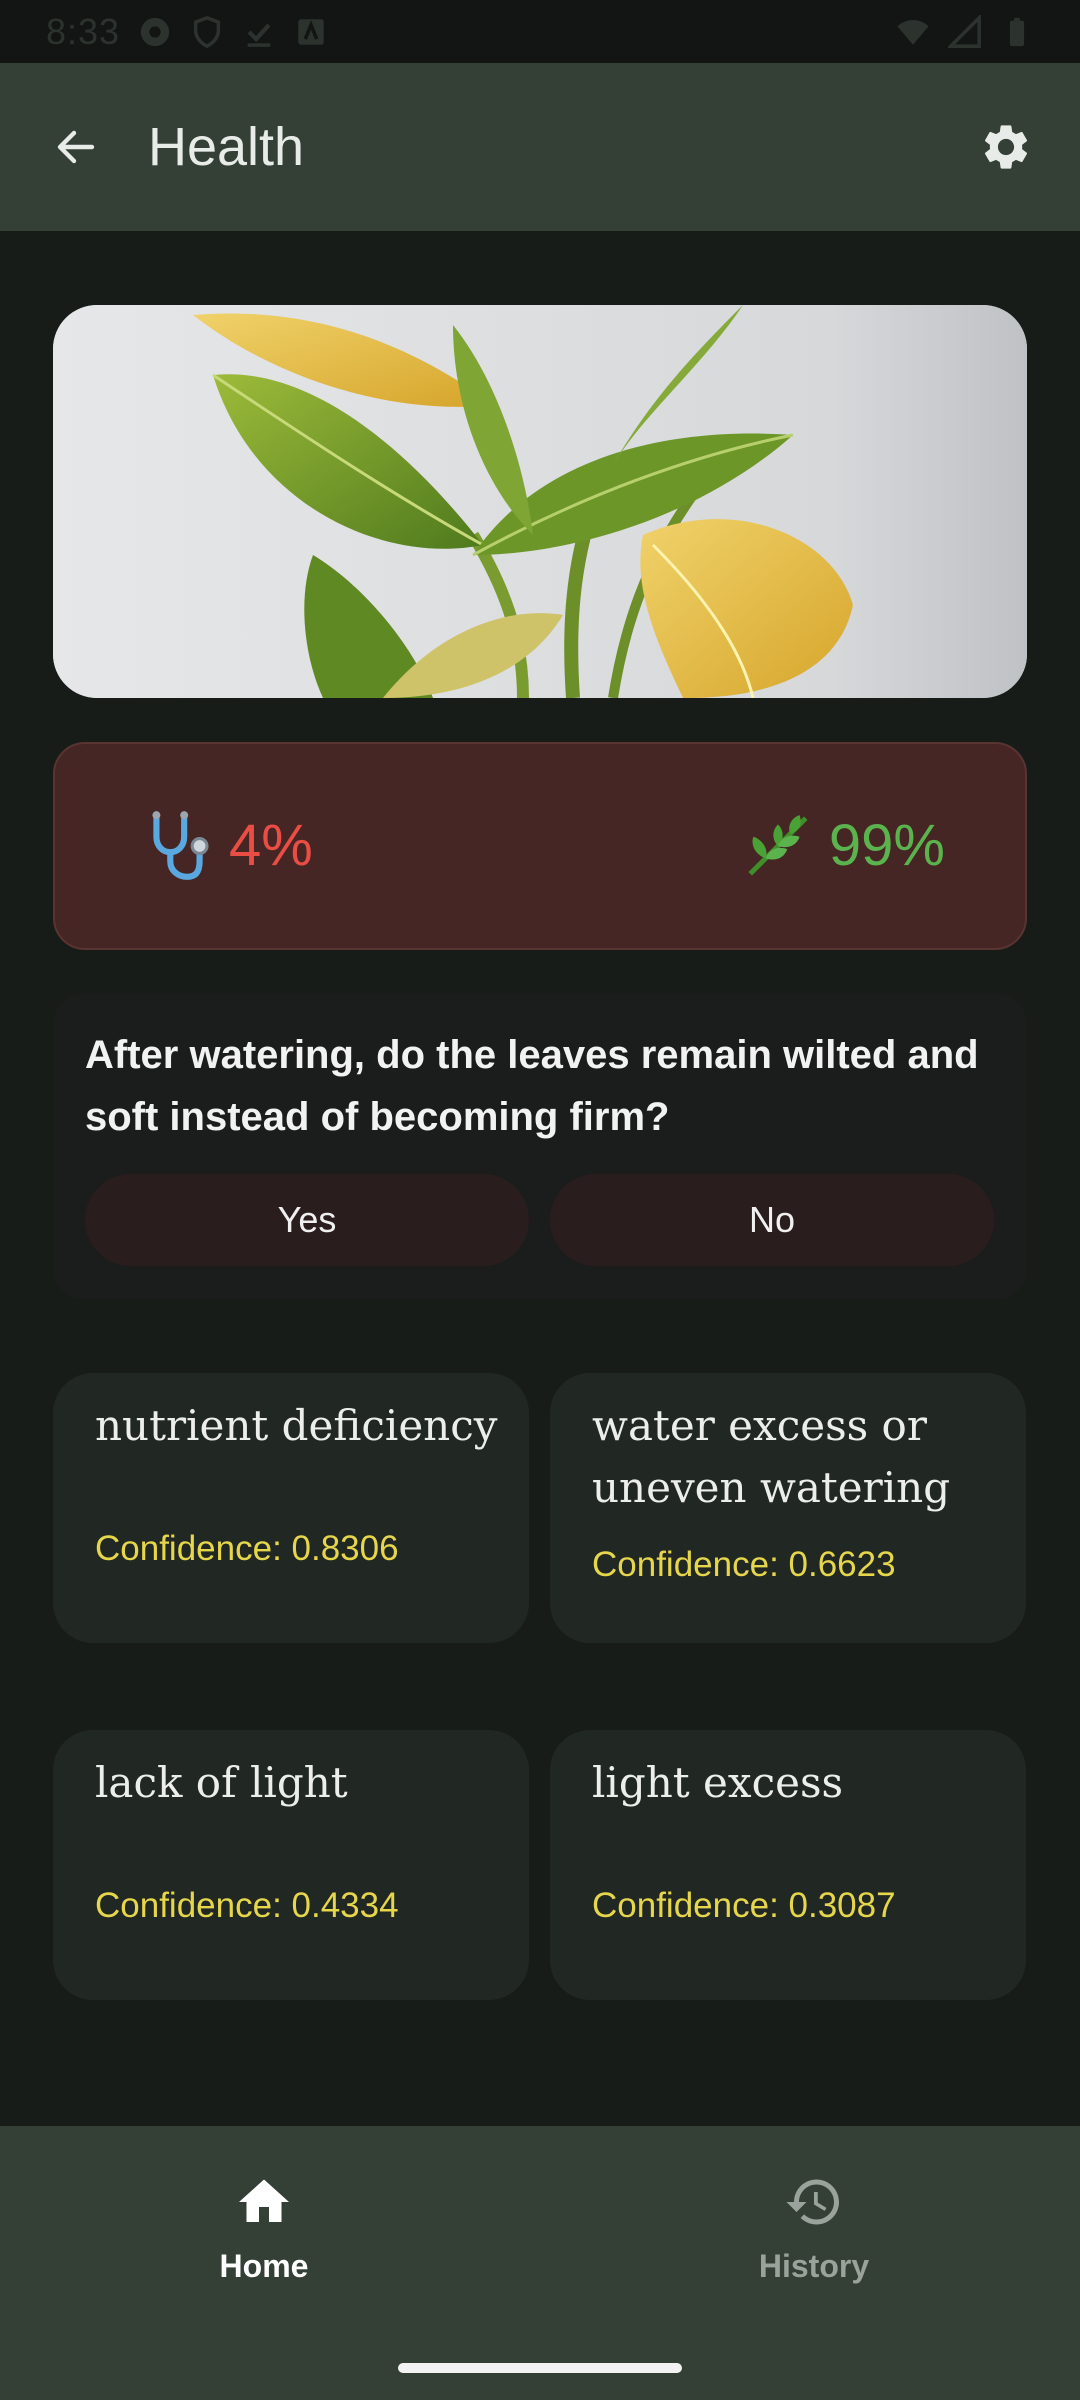 This screenshot has width=1080, height=2400. I want to click on diagnosis-card: lack of light Confidence: 0.4334, so click(291, 1865).